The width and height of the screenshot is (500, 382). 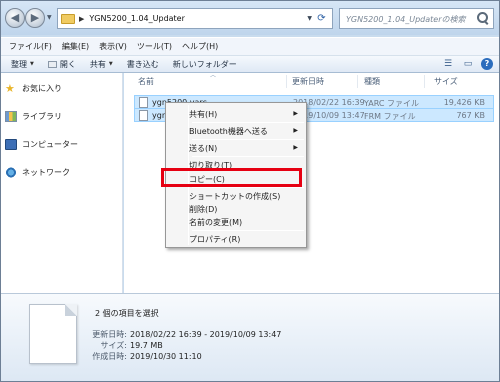 What do you see at coordinates (468, 64) in the screenshot?
I see `preview-pane-icon: ▭` at bounding box center [468, 64].